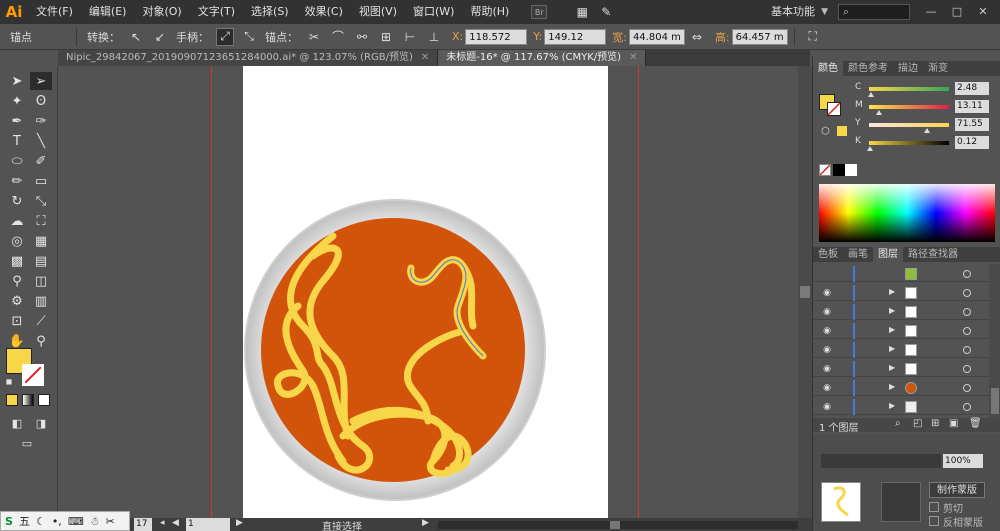 The width and height of the screenshot is (1000, 531). What do you see at coordinates (41, 161) in the screenshot?
I see `paintbrush-tool-icon: ✐` at bounding box center [41, 161].